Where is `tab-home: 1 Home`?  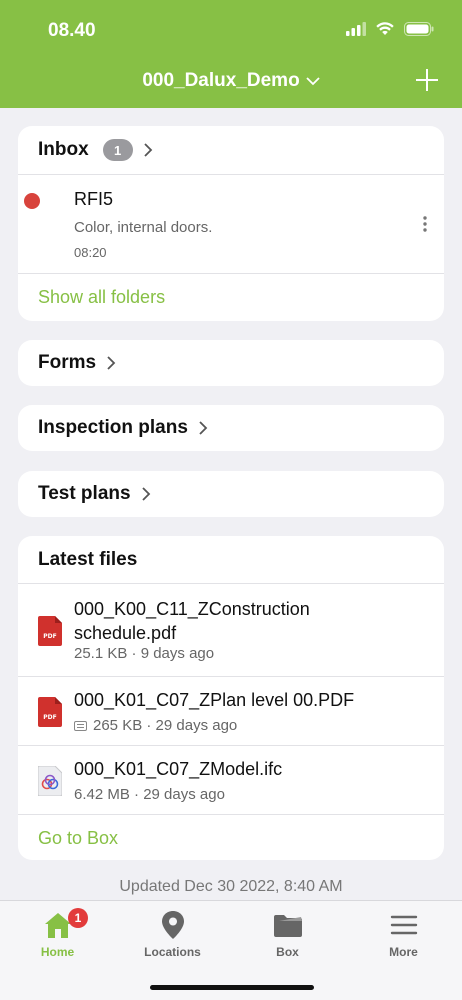
tab-home: 1 Home is located at coordinates (57, 936).